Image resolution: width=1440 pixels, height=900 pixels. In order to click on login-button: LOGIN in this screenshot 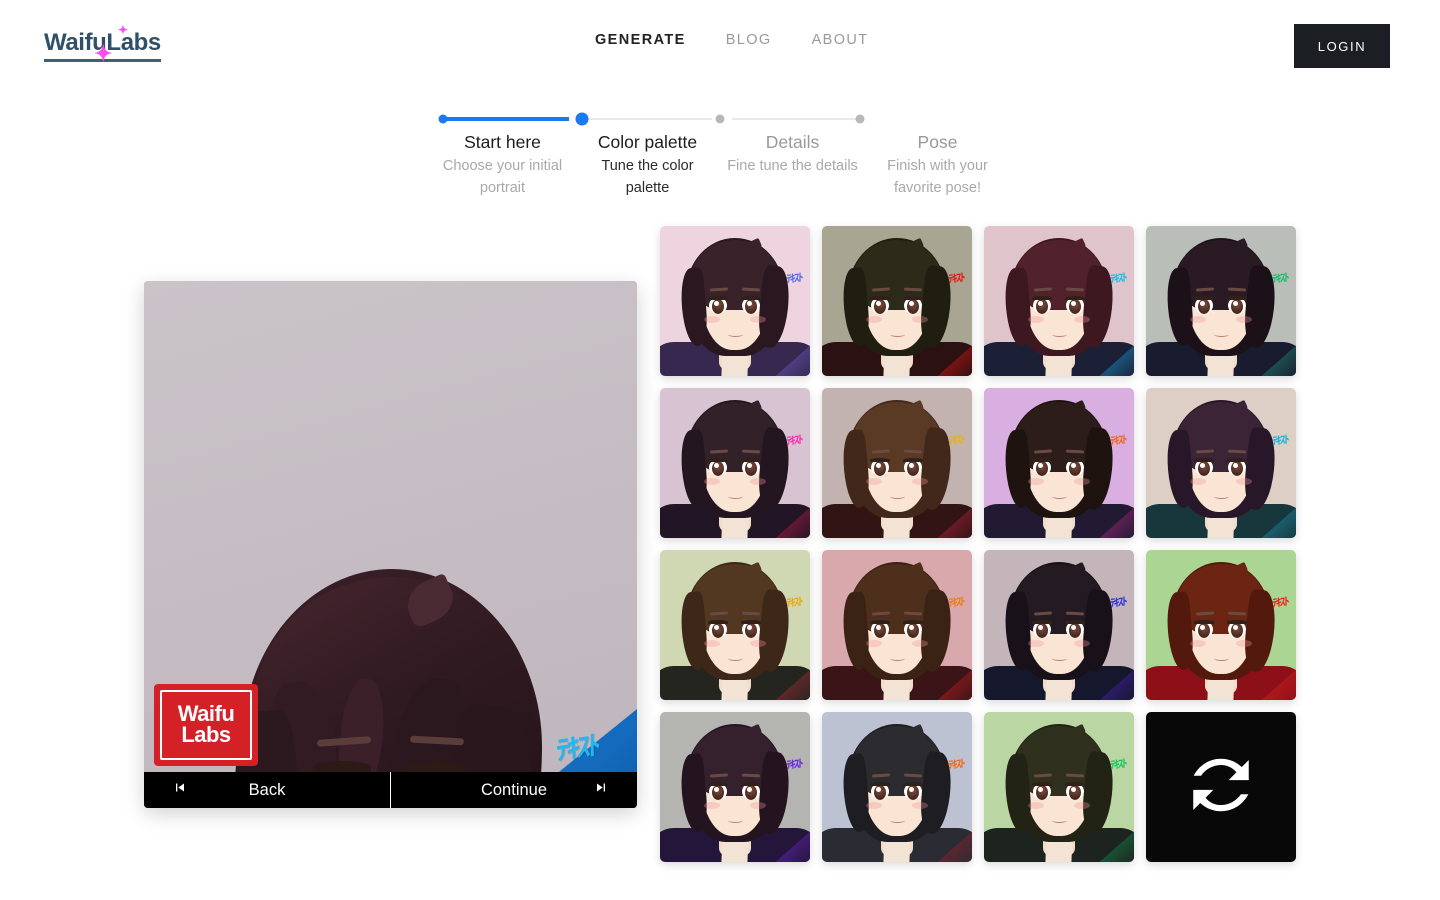, I will do `click(1342, 46)`.